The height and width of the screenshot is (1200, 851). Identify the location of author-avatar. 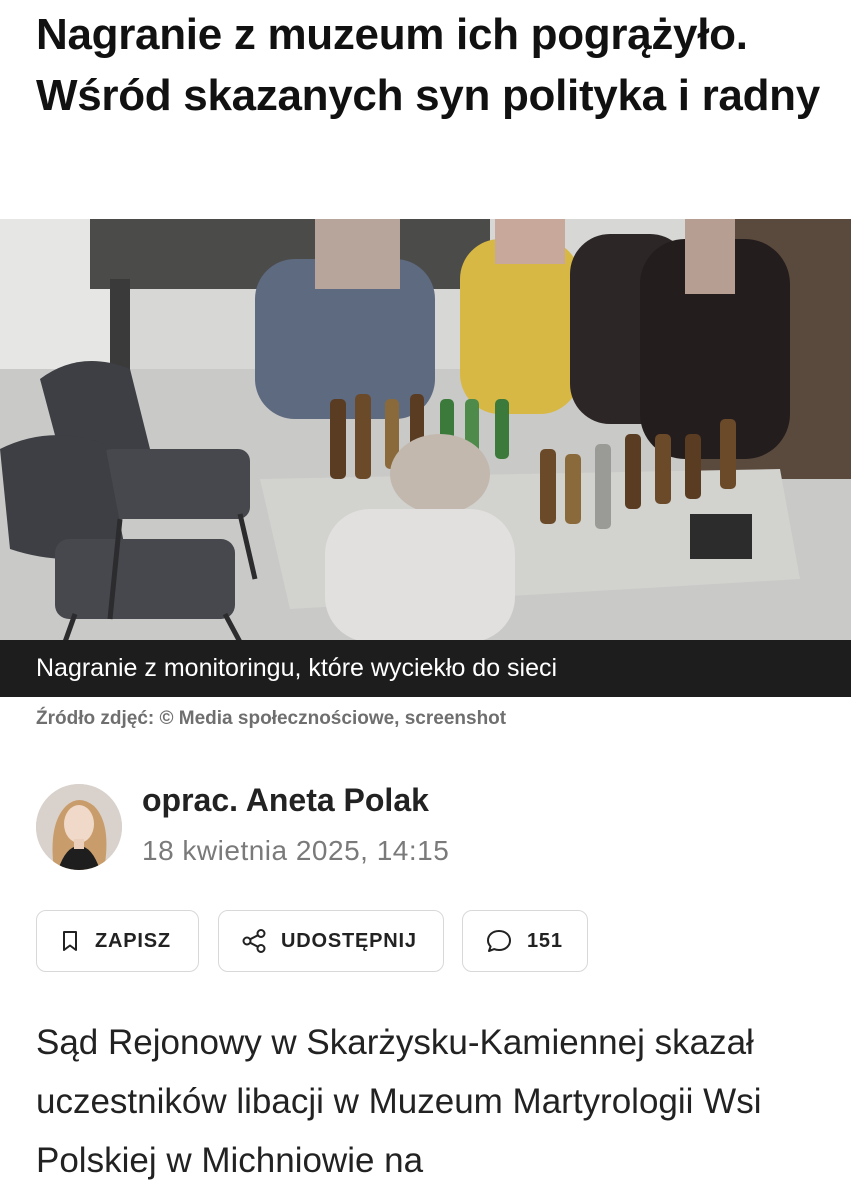
(79, 827).